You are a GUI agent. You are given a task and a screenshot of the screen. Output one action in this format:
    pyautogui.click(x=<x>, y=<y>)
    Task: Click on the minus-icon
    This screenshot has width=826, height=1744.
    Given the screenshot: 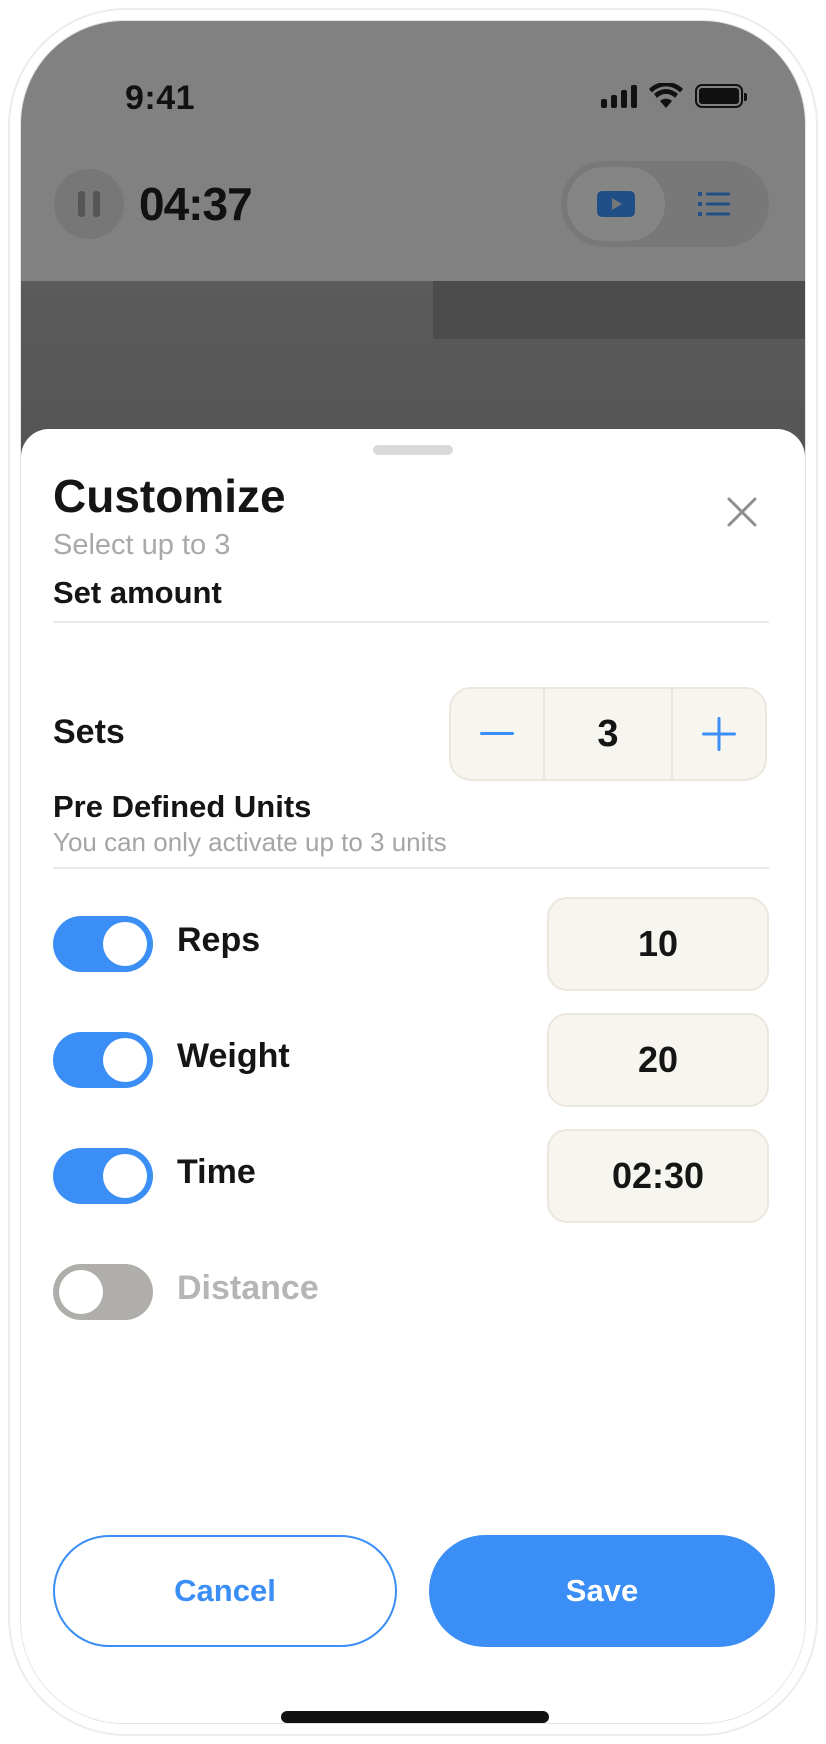 What is the action you would take?
    pyautogui.click(x=497, y=733)
    